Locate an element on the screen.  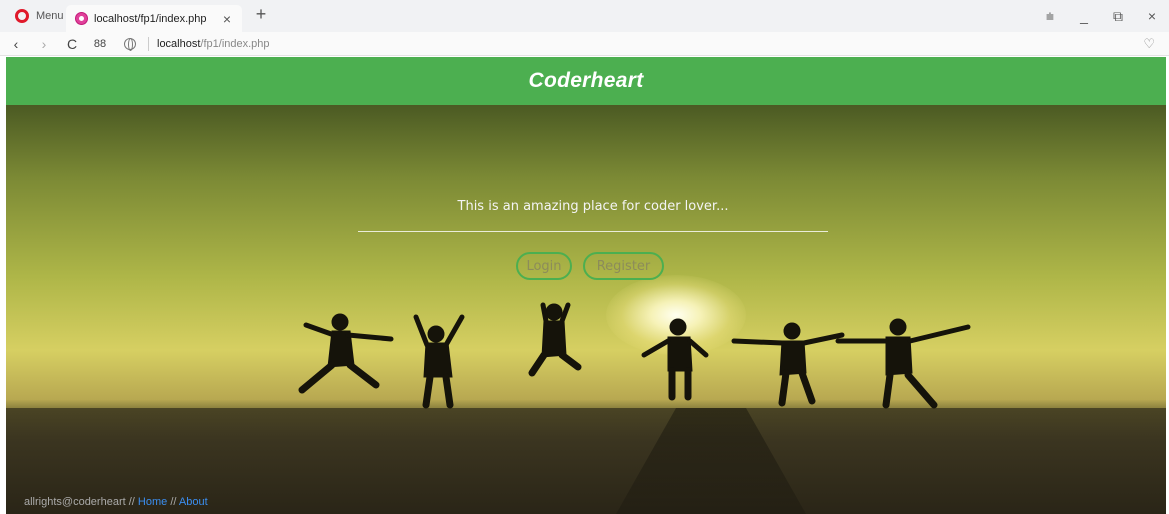
url-divider is located at coordinates (148, 44).